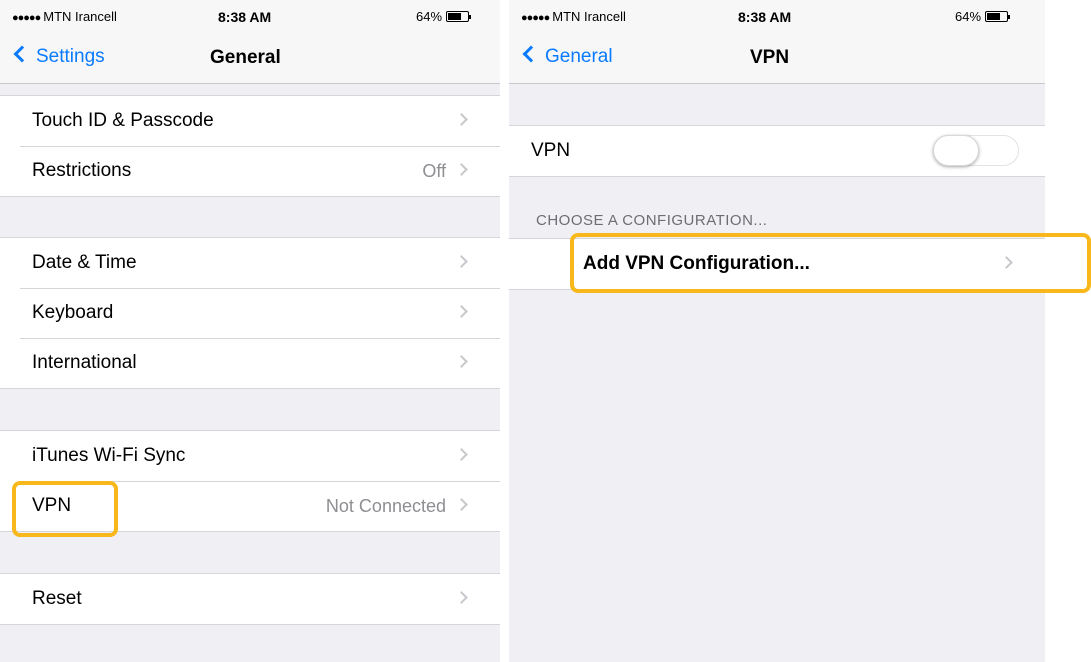  I want to click on vpn-toggle, so click(976, 150).